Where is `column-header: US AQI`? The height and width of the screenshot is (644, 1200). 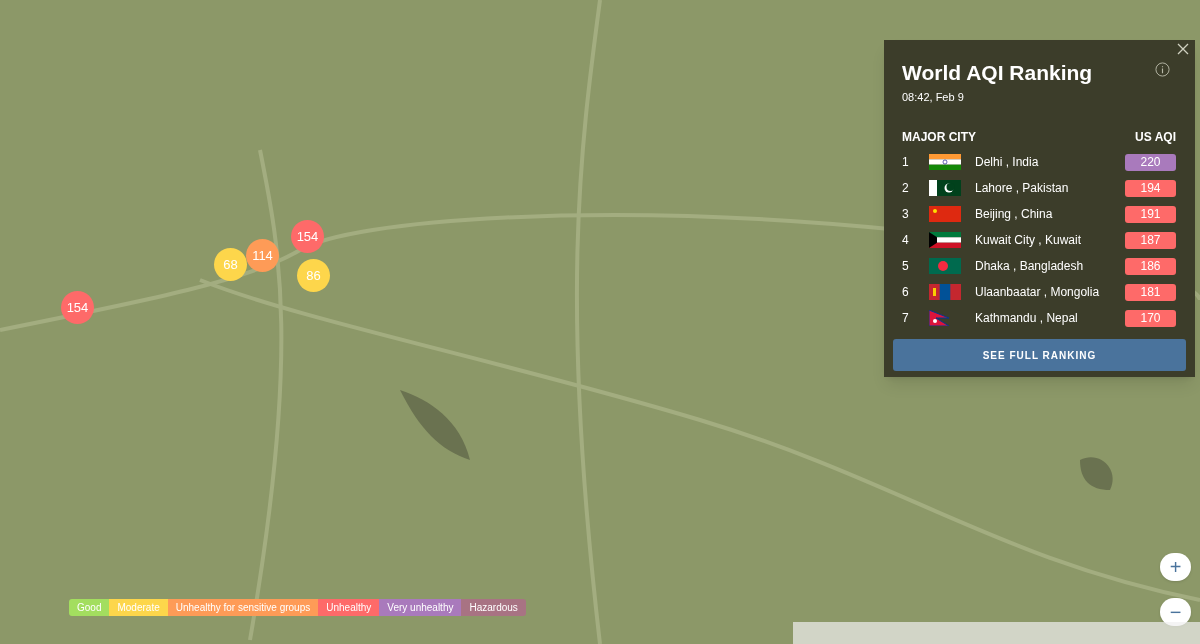 column-header: US AQI is located at coordinates (1155, 137).